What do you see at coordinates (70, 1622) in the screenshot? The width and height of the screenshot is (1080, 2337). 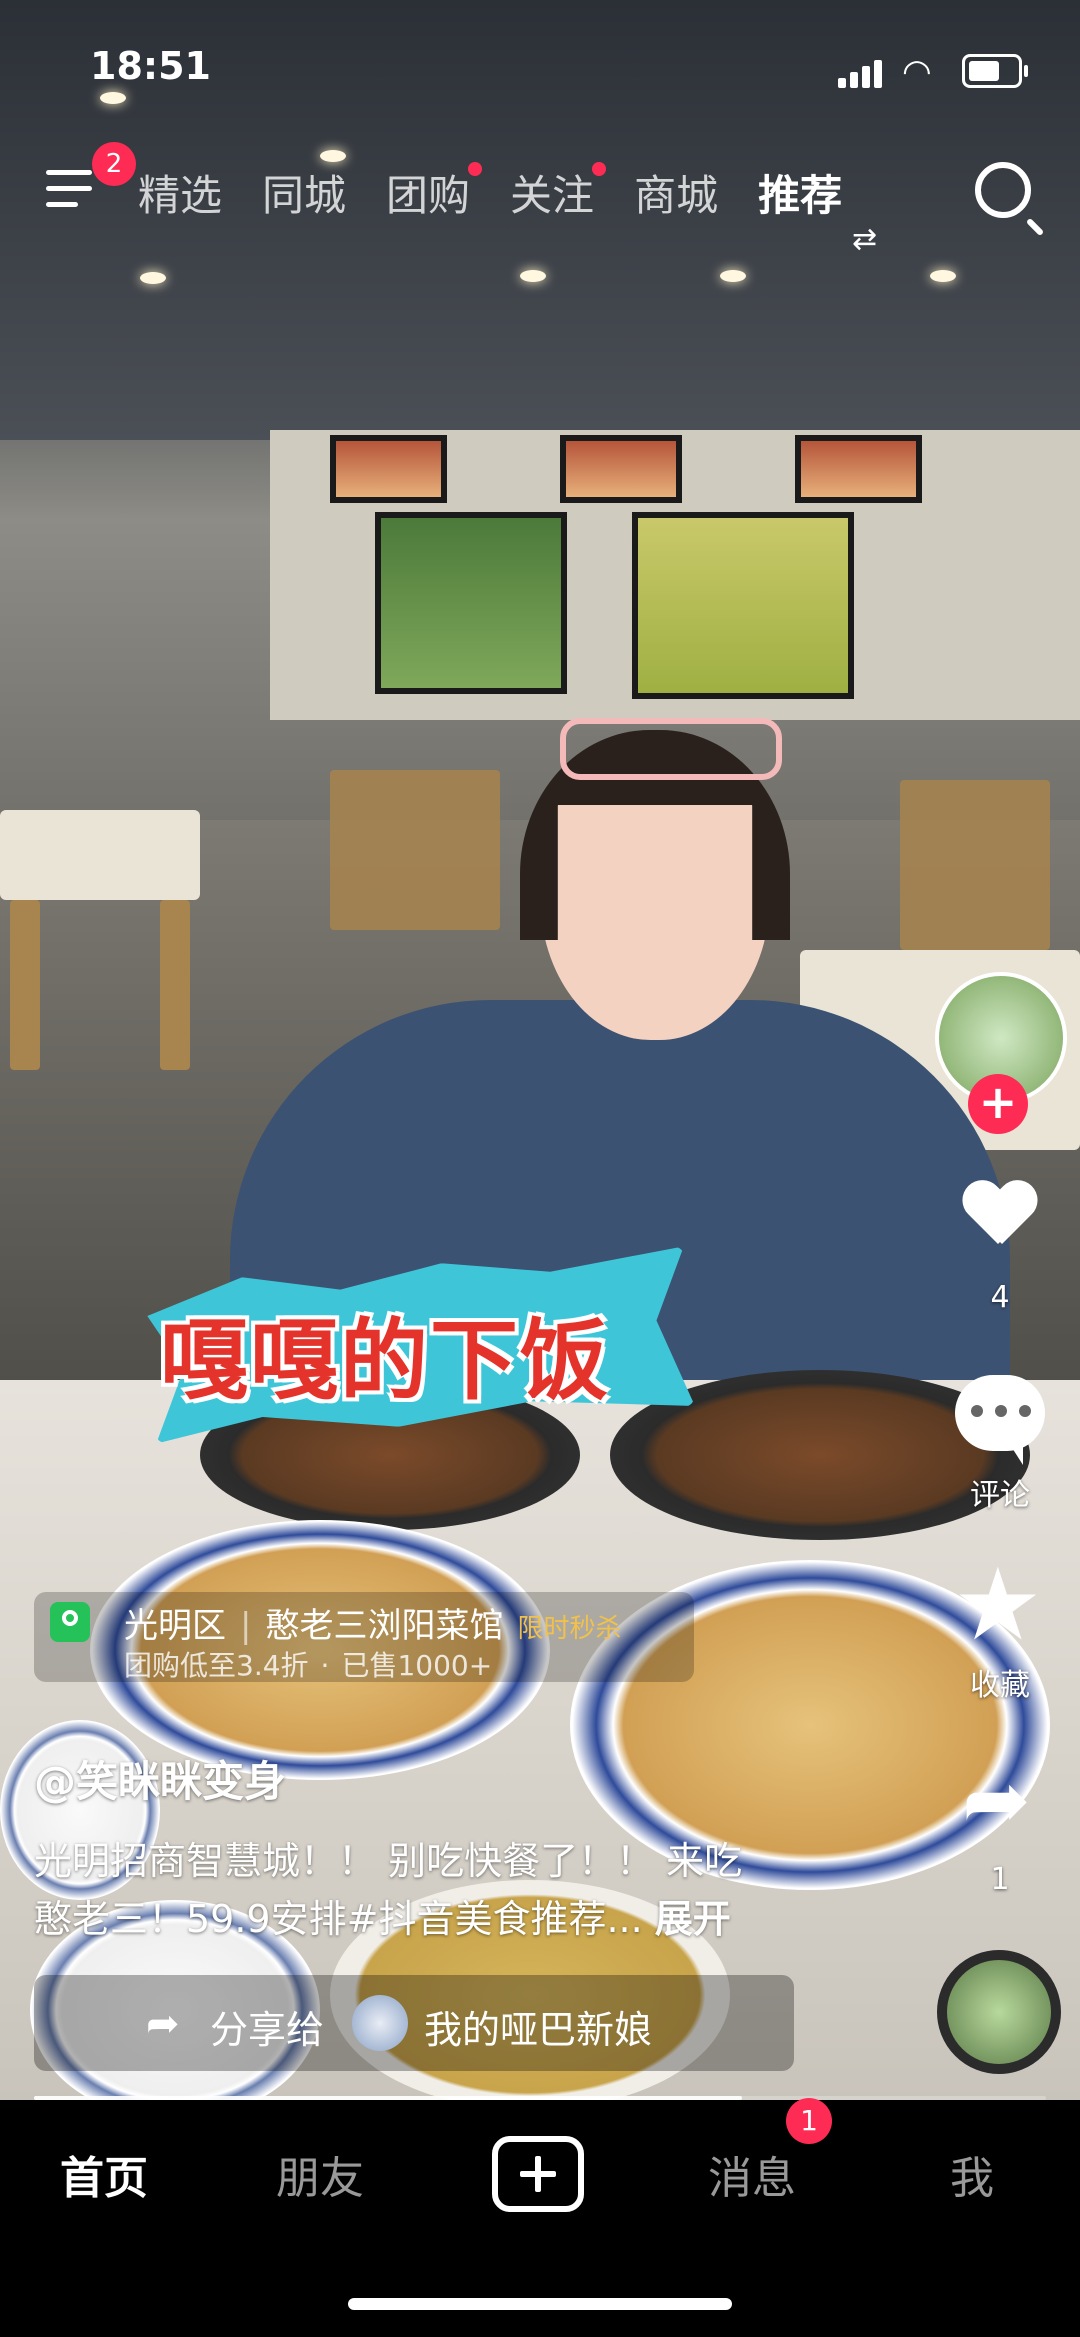 I see `location-pin-icon` at bounding box center [70, 1622].